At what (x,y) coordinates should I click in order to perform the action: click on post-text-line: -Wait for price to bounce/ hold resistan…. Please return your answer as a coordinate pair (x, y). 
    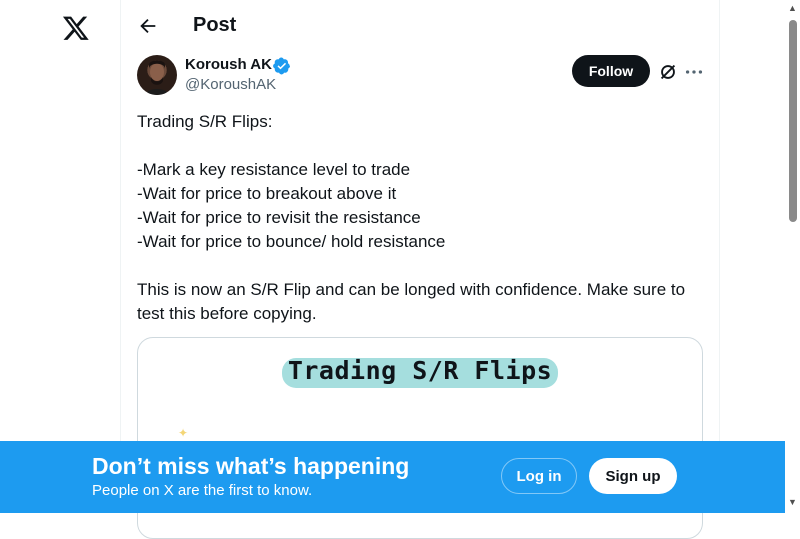
    Looking at the image, I should click on (291, 241).